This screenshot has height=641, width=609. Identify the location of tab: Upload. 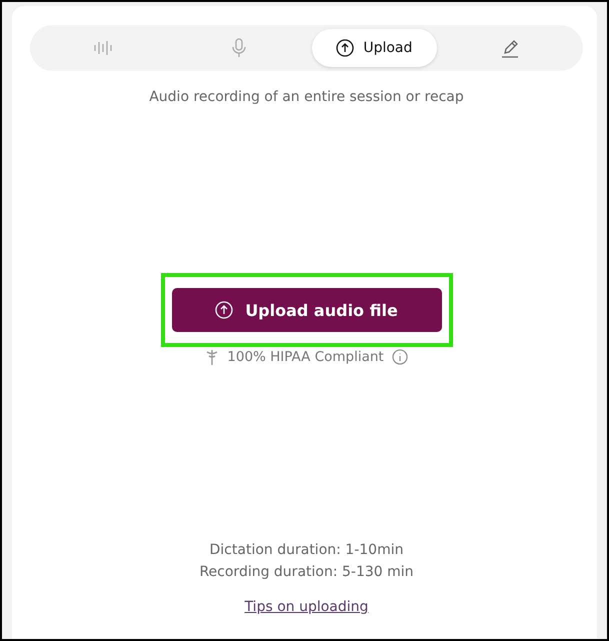
(375, 48).